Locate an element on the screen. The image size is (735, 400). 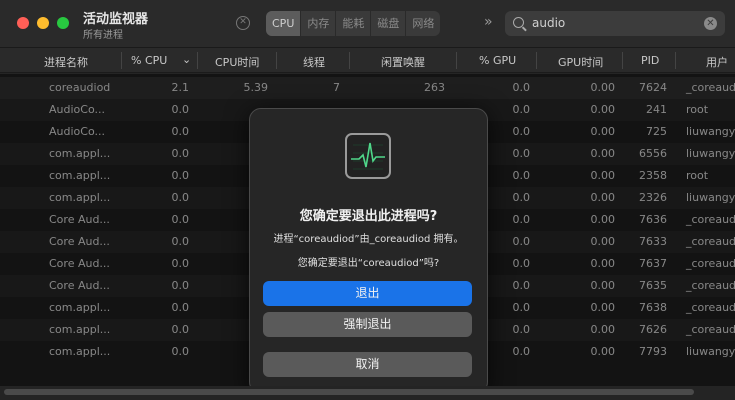
column-header-user: 用户 is located at coordinates (717, 62).